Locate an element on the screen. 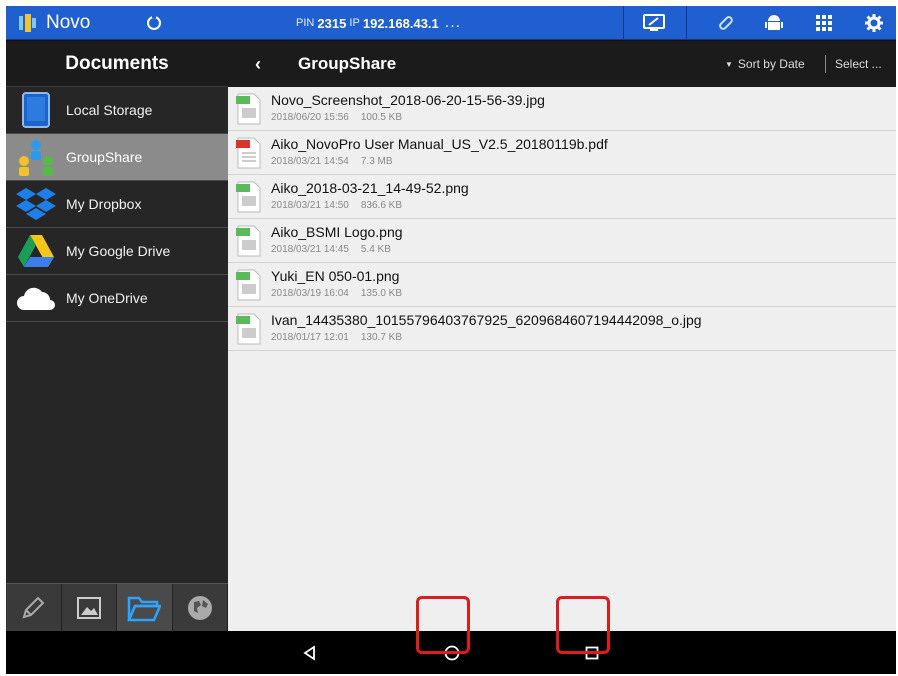  file-date: 2018/01/17 12:01 is located at coordinates (310, 337).